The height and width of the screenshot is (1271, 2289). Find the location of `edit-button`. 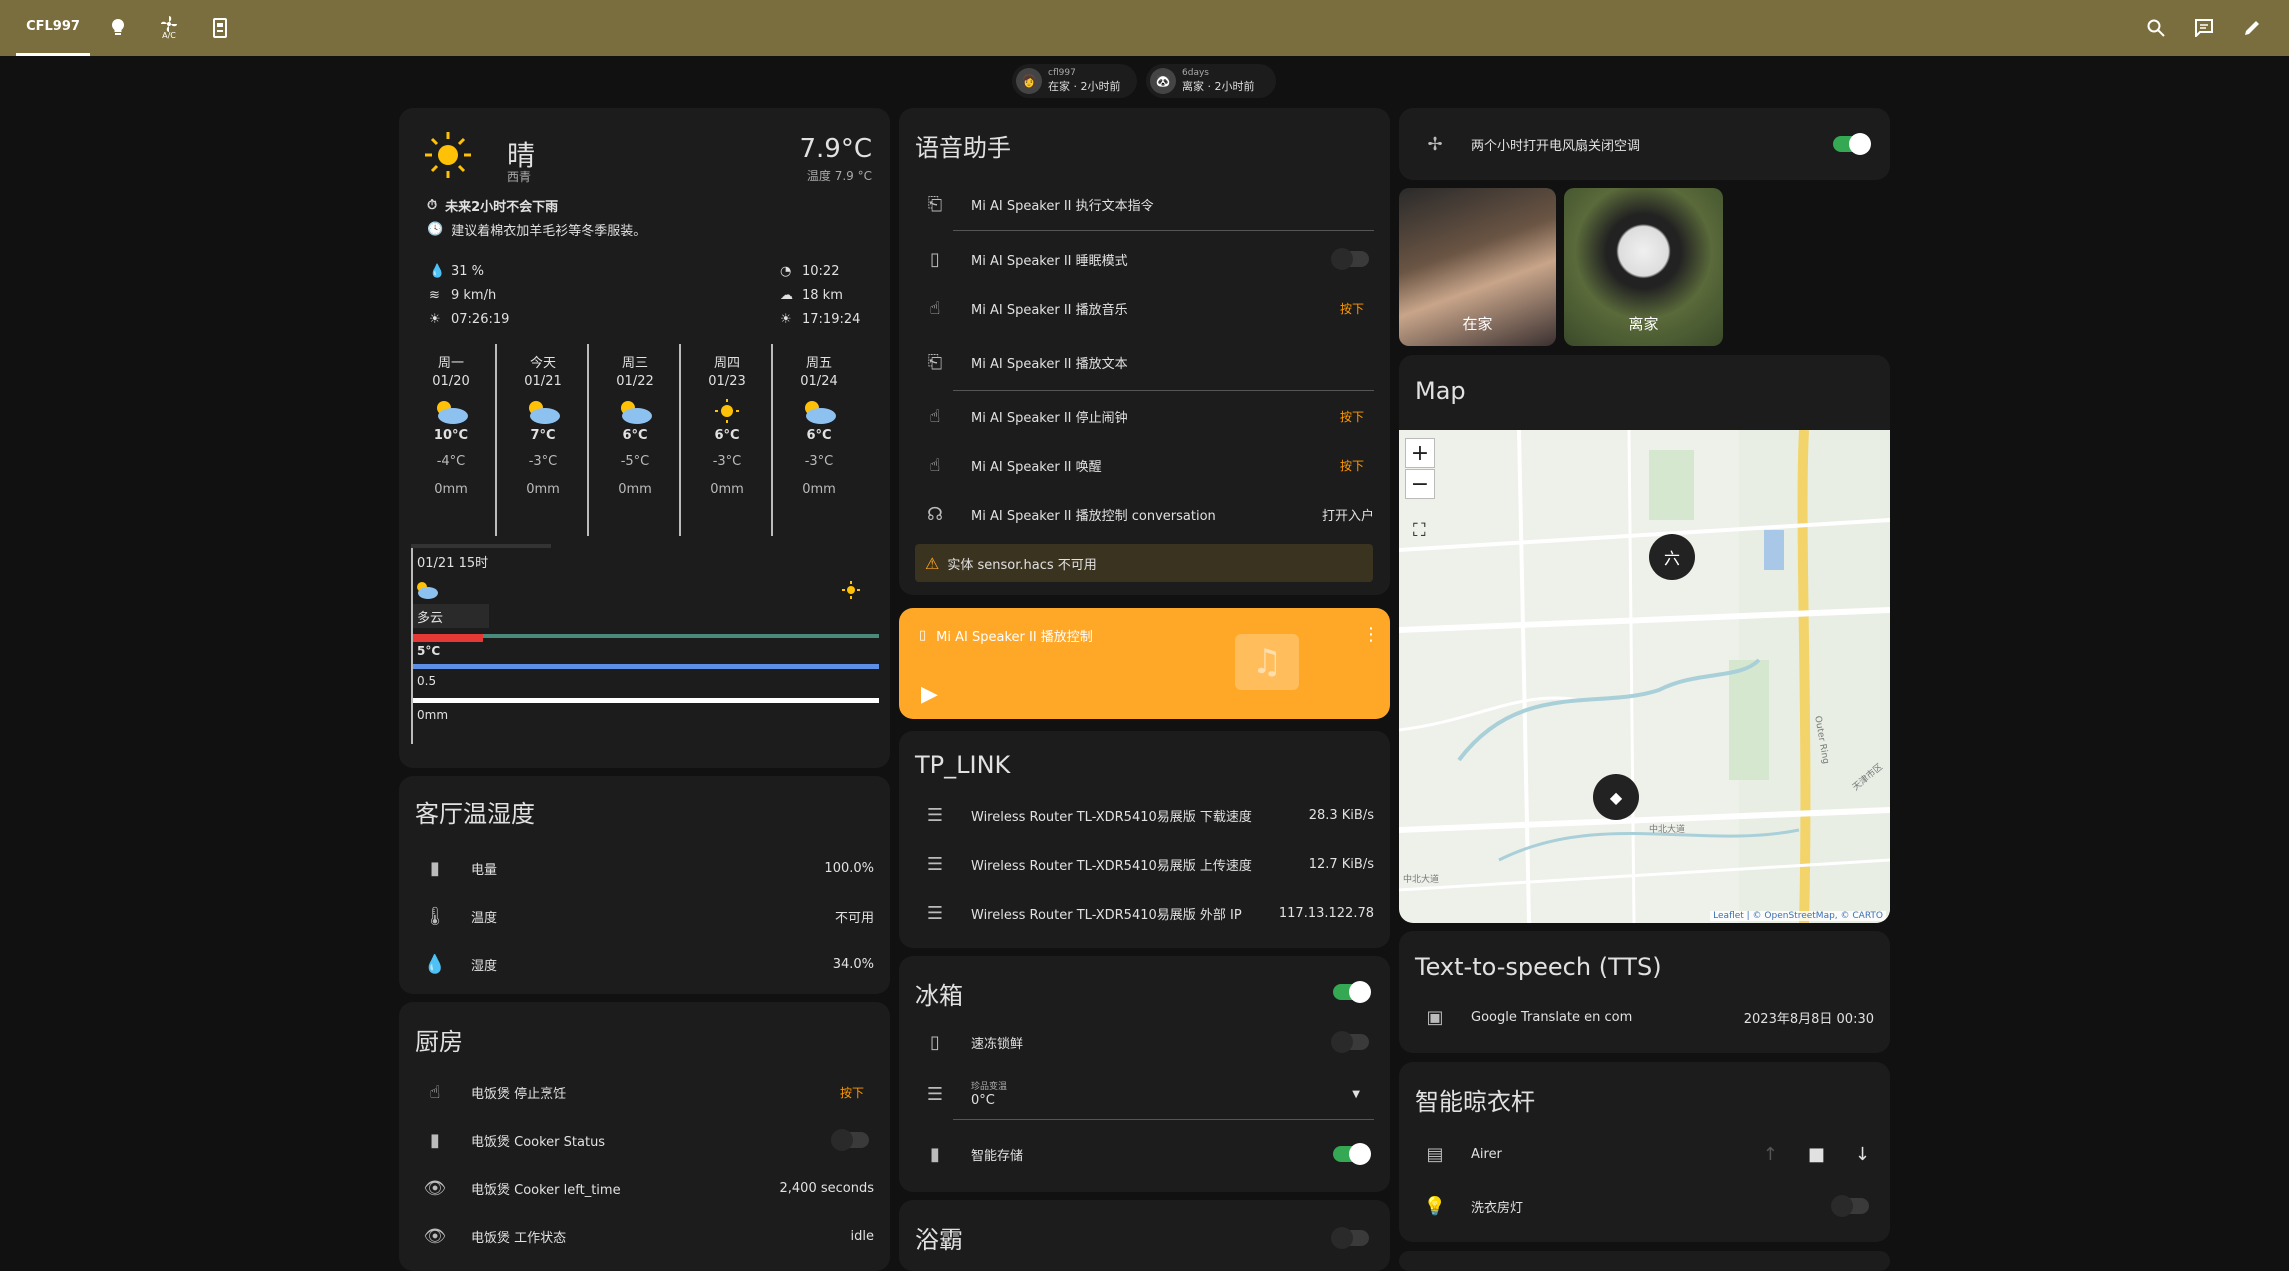

edit-button is located at coordinates (2252, 28).